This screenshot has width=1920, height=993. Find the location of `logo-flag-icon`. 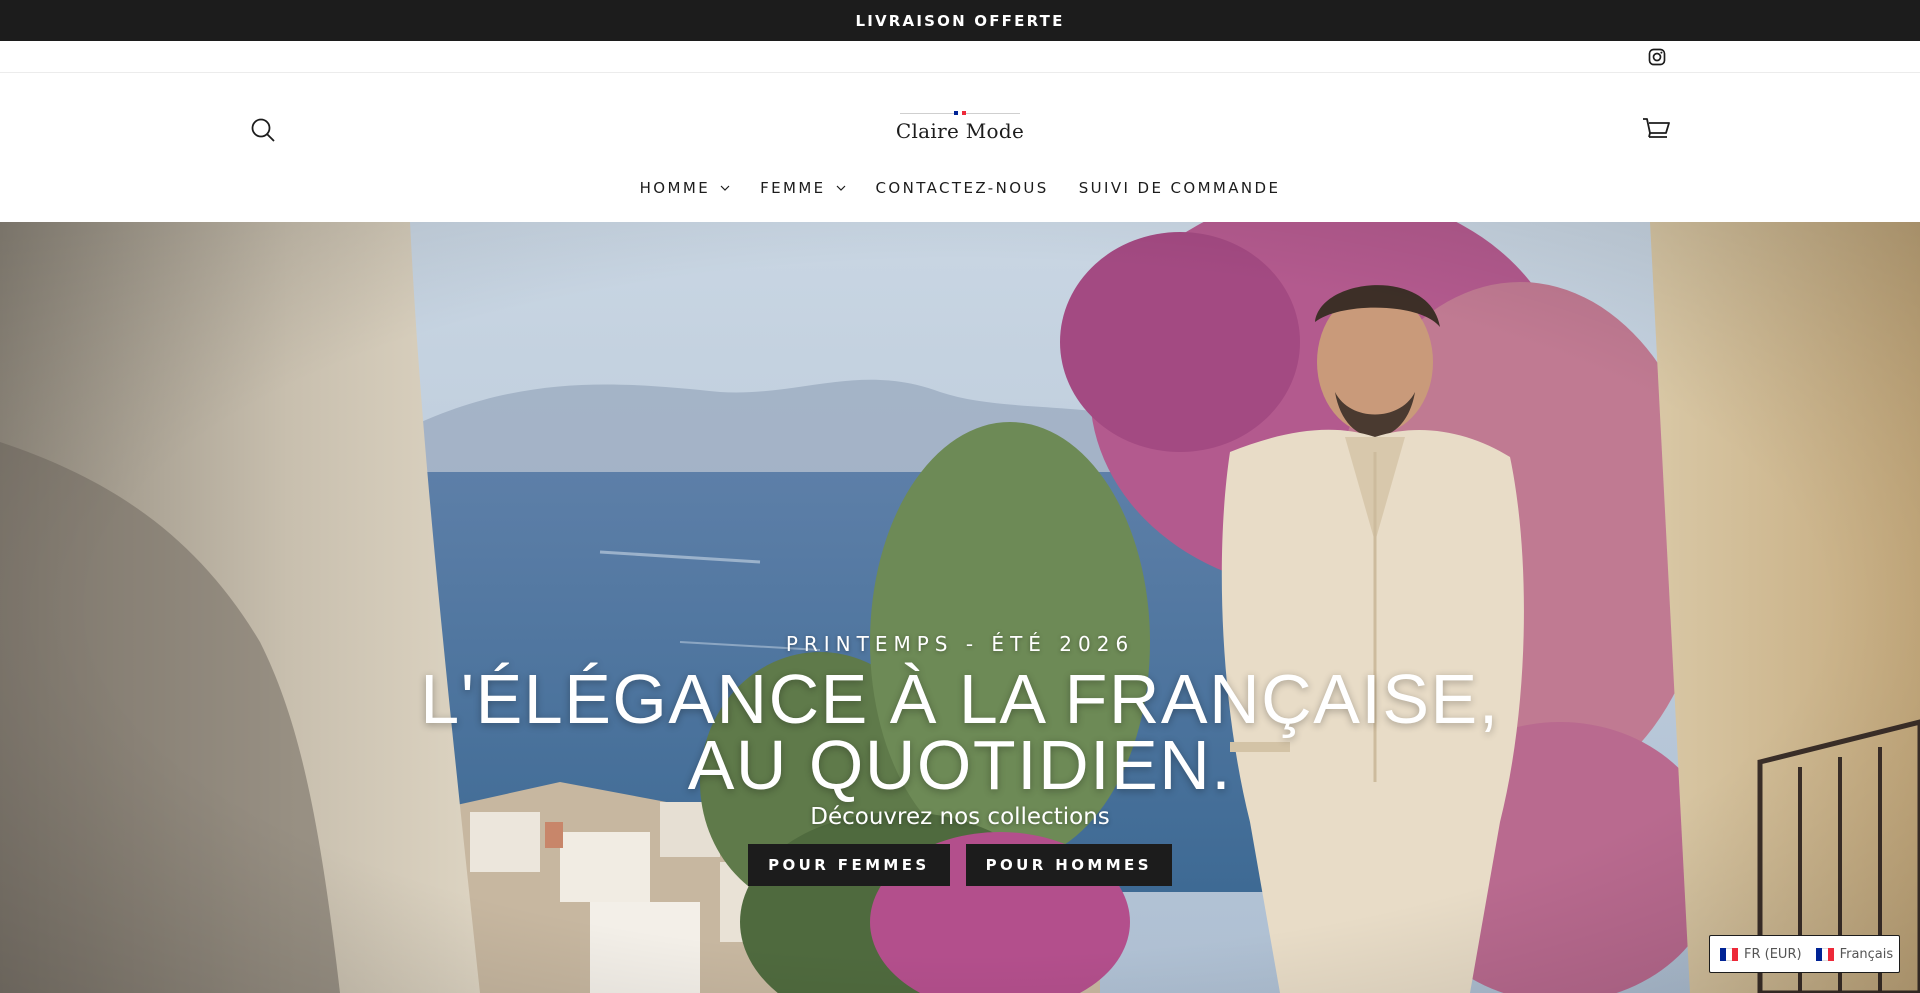

logo-flag-icon is located at coordinates (960, 113).